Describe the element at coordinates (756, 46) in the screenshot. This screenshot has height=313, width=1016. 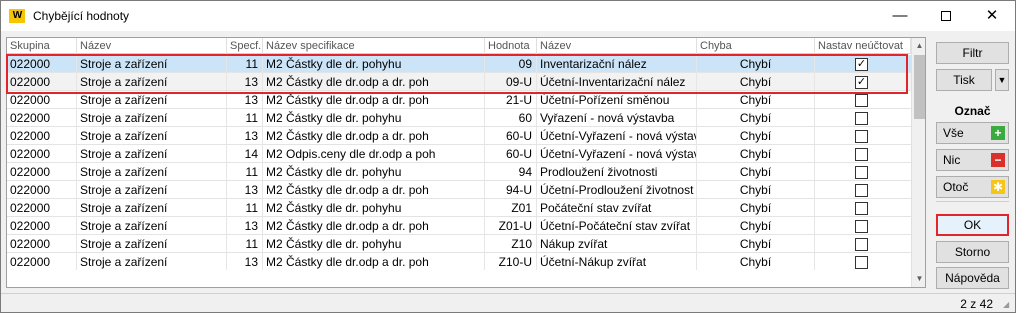
I see `col-header-chyba: Chyba` at that location.